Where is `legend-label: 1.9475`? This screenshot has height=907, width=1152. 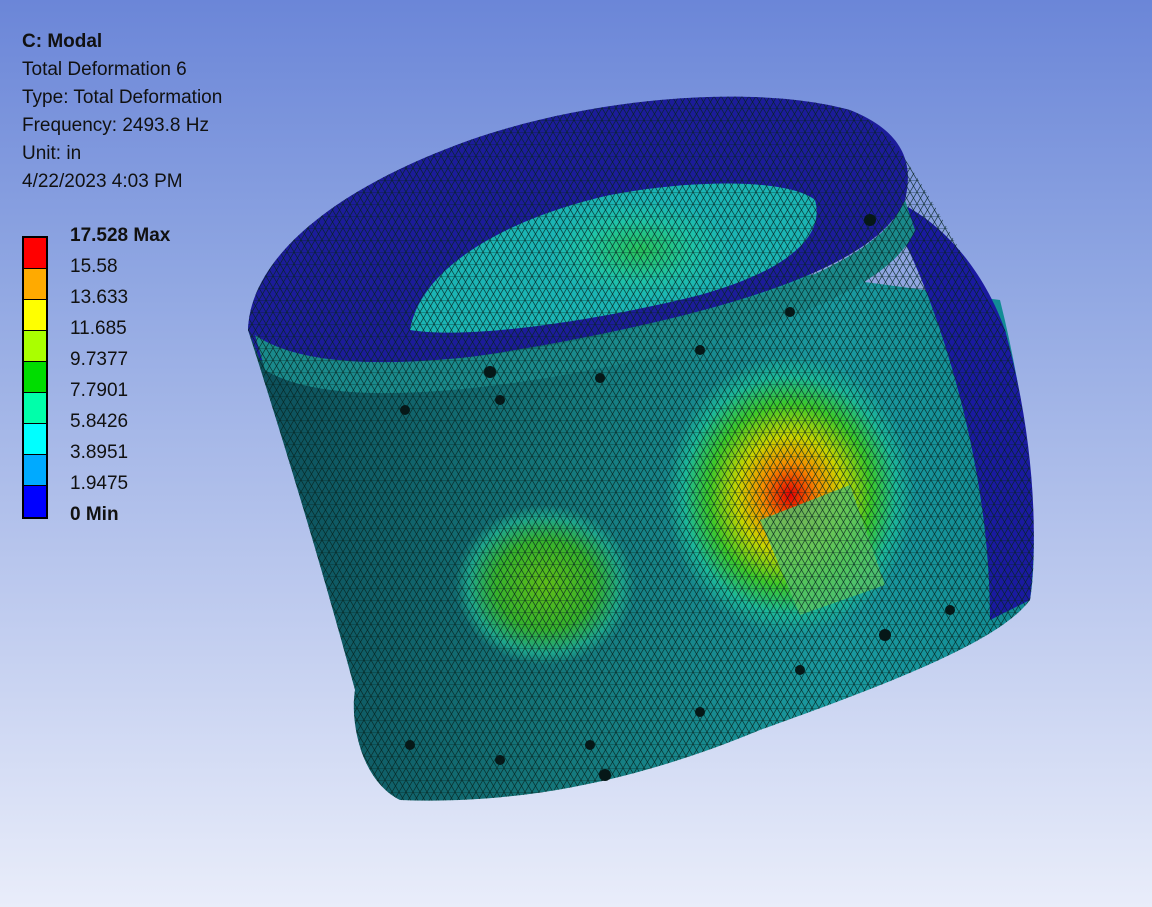
legend-label: 1.9475 is located at coordinates (99, 483).